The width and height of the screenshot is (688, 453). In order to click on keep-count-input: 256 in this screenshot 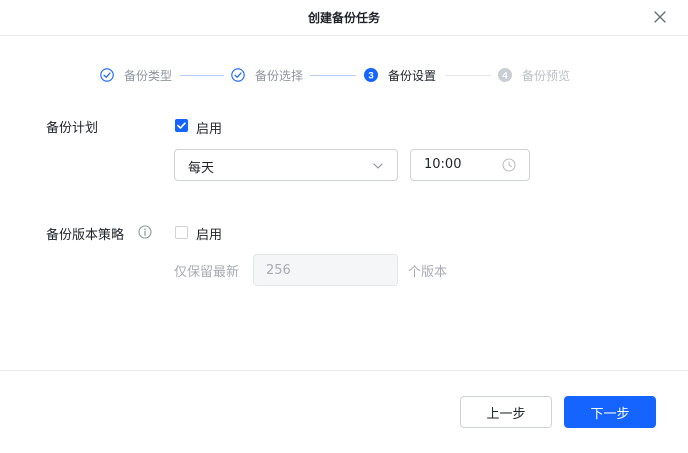, I will do `click(325, 270)`.